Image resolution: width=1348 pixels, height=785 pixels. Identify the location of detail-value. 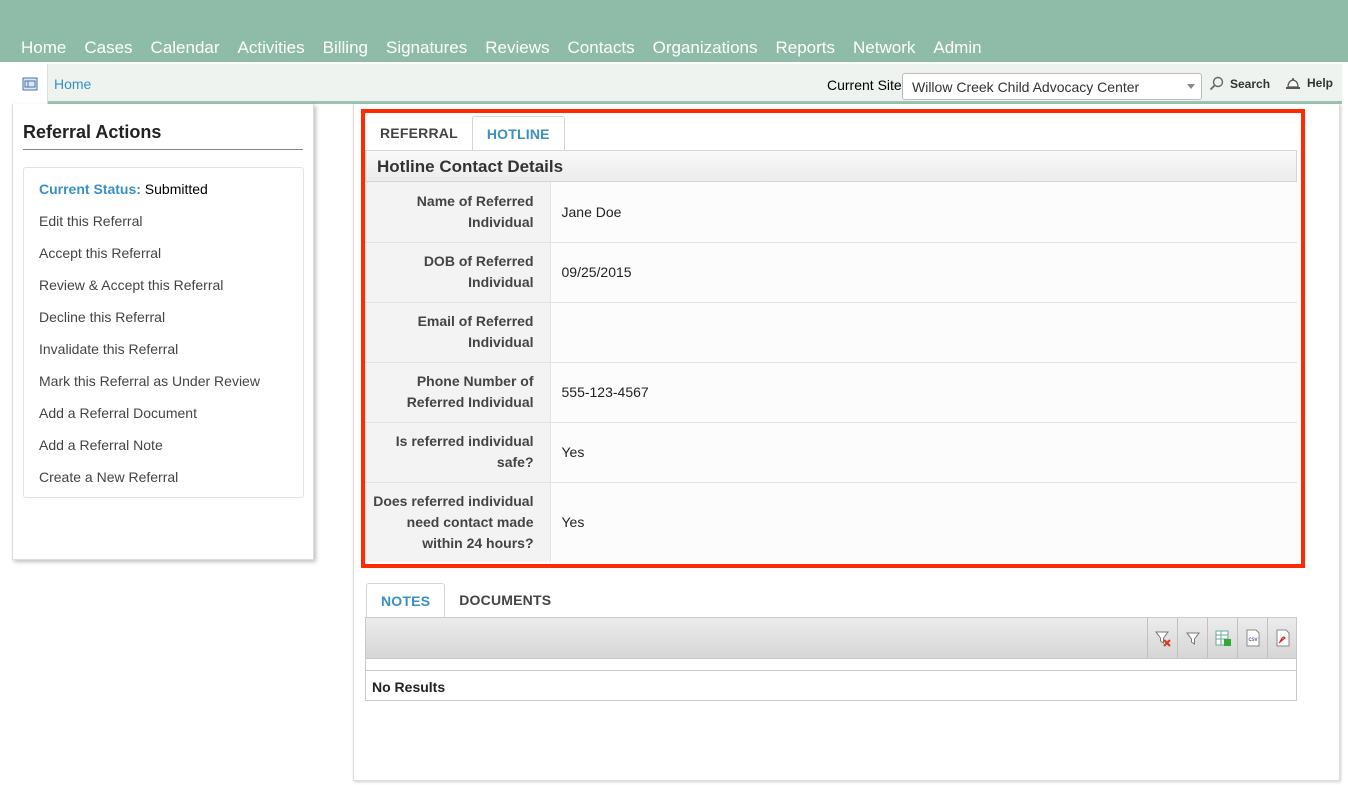
(923, 332).